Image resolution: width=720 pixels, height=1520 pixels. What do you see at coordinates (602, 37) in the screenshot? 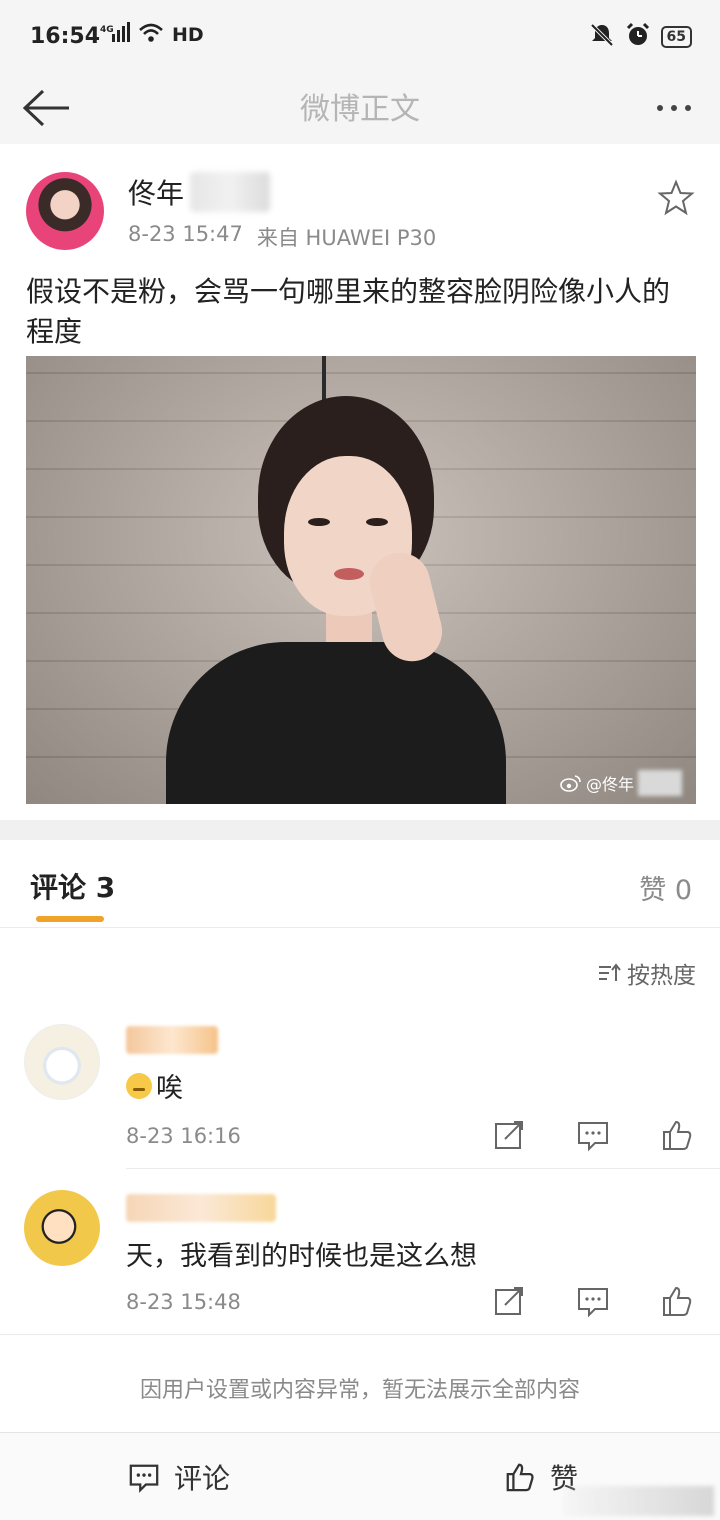
I see `mute-icon` at bounding box center [602, 37].